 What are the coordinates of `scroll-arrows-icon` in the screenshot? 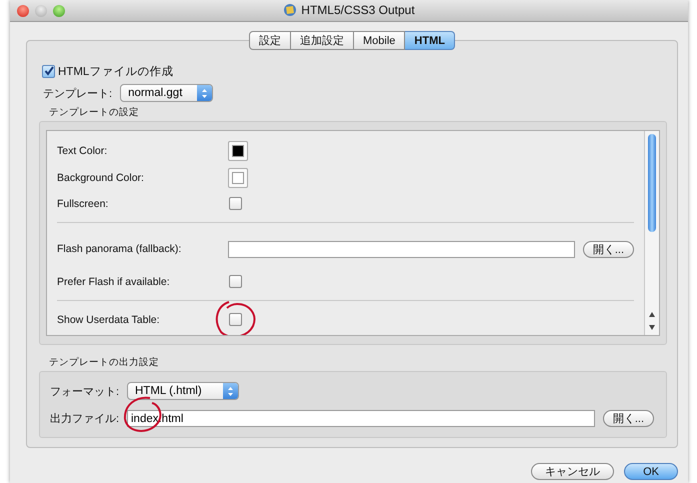 It's located at (652, 321).